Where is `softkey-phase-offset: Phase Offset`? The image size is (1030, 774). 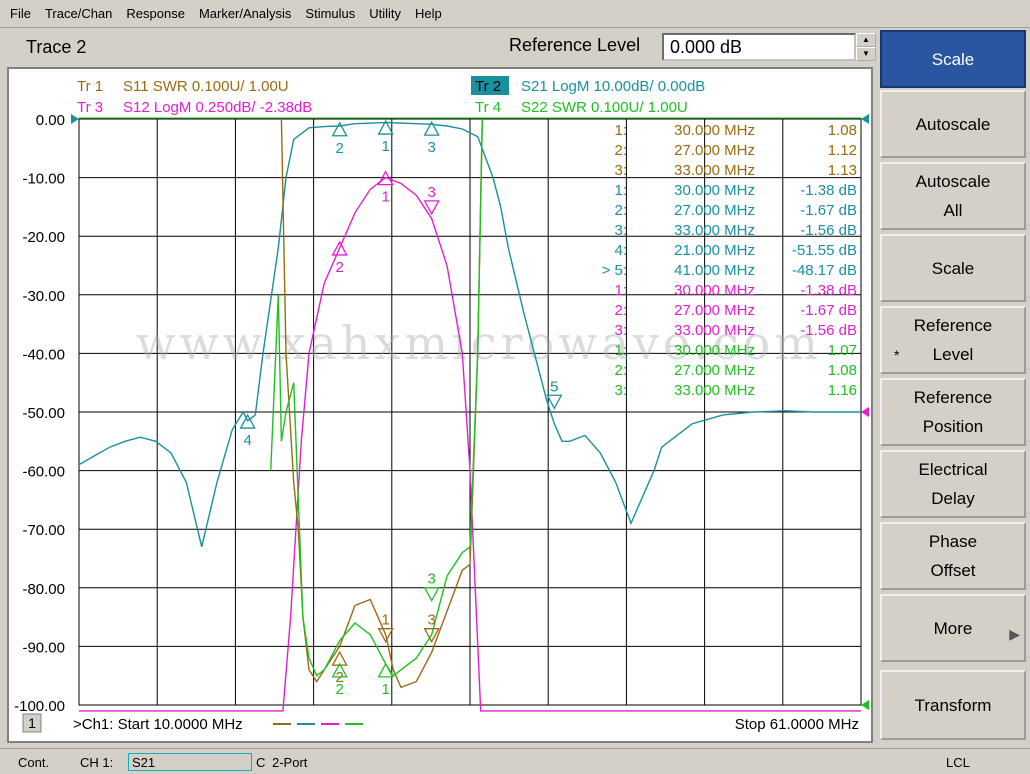 softkey-phase-offset: Phase Offset is located at coordinates (953, 556).